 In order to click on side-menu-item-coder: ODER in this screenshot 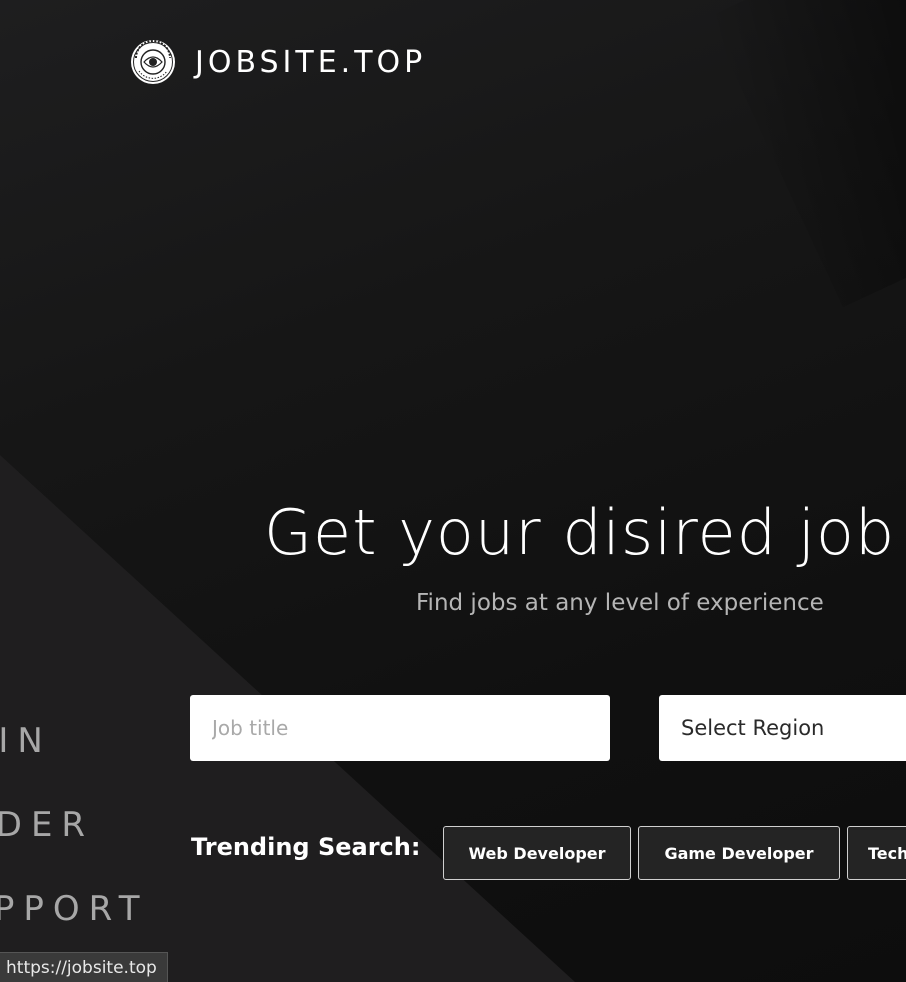, I will do `click(47, 825)`.